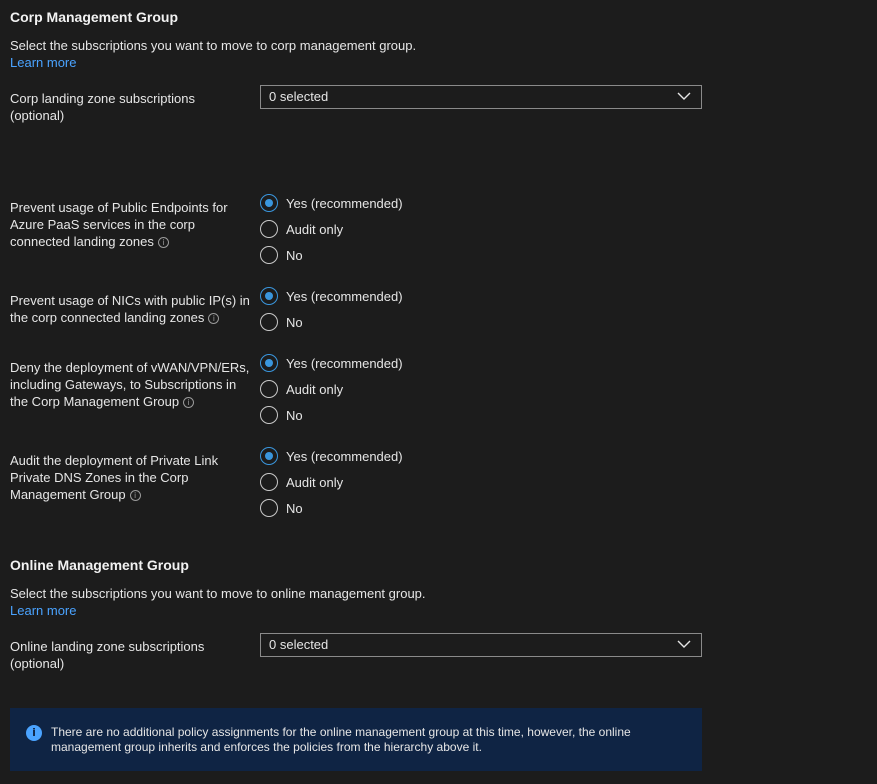 The height and width of the screenshot is (784, 877). I want to click on public-ip-nics-radio-group: Yes (recommended) No, so click(331, 309).